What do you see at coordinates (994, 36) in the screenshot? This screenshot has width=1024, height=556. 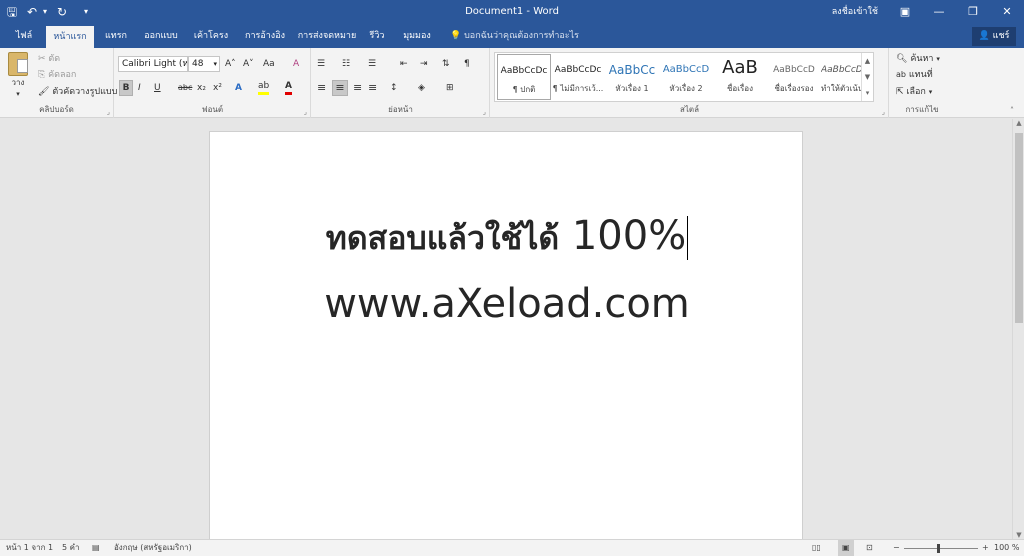 I see `share-button: 👤 แชร์` at bounding box center [994, 36].